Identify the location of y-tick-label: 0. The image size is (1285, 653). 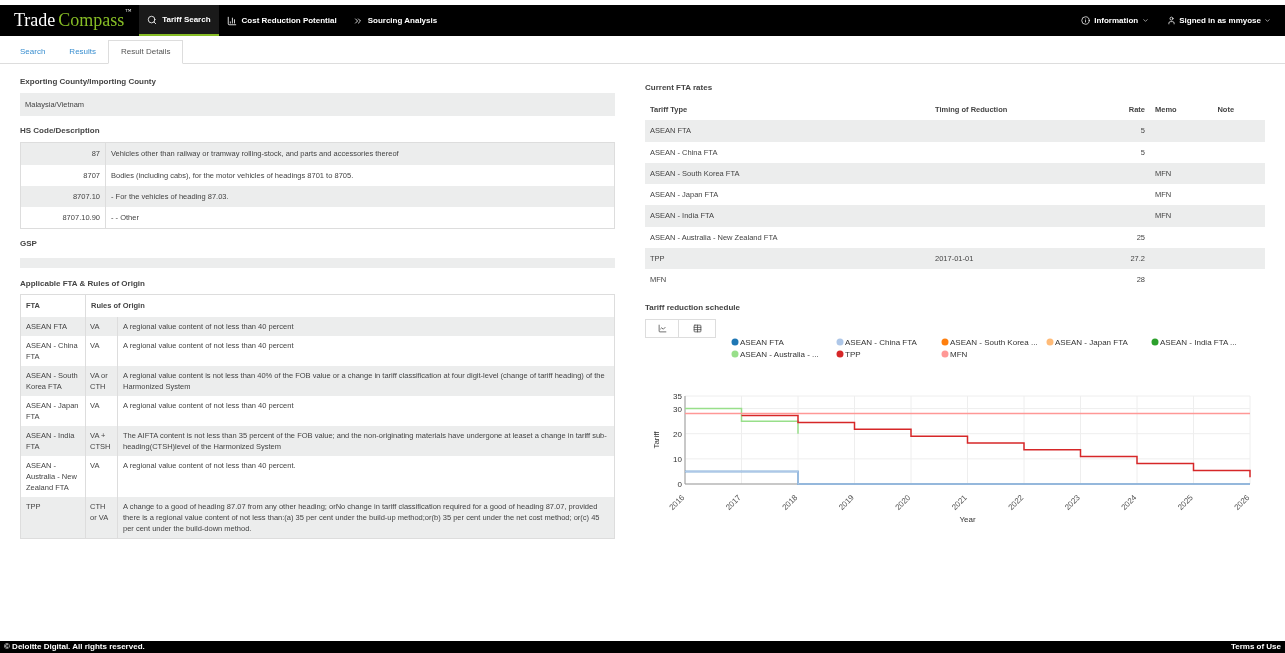
(680, 485).